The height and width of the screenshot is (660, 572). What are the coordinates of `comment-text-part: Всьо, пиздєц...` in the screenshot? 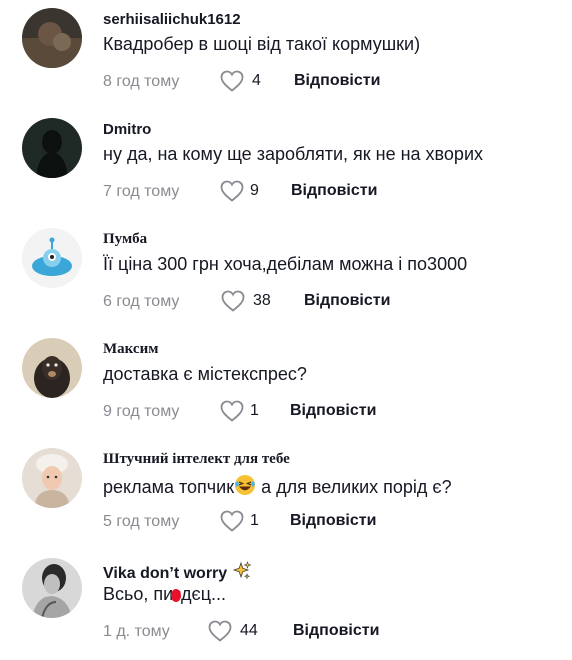 It's located at (165, 594).